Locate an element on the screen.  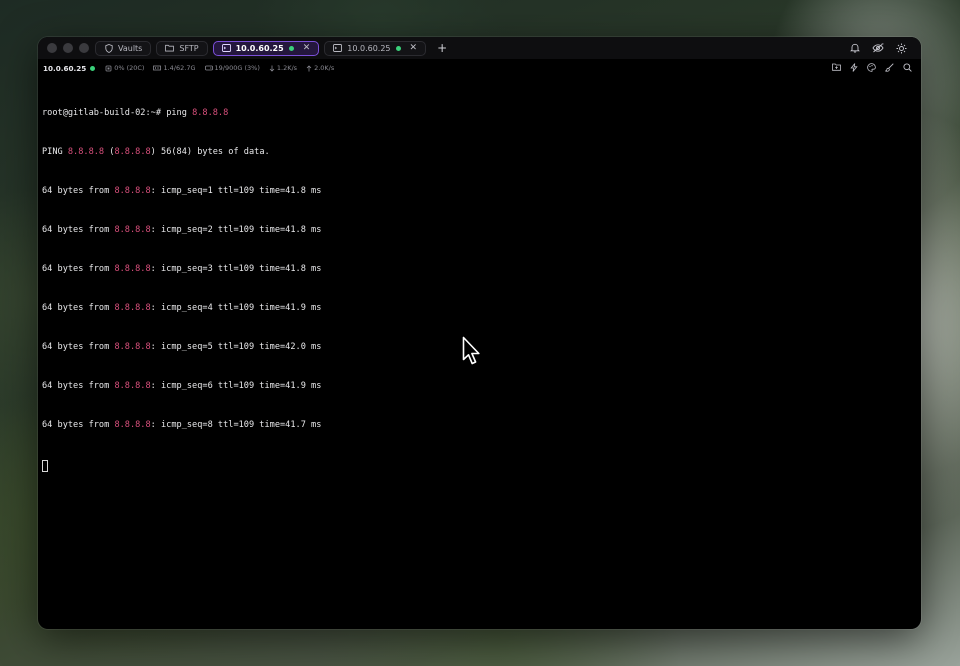
output-text: : icmp_seq=1 ttl=109 time=41.8 ms is located at coordinates (236, 191).